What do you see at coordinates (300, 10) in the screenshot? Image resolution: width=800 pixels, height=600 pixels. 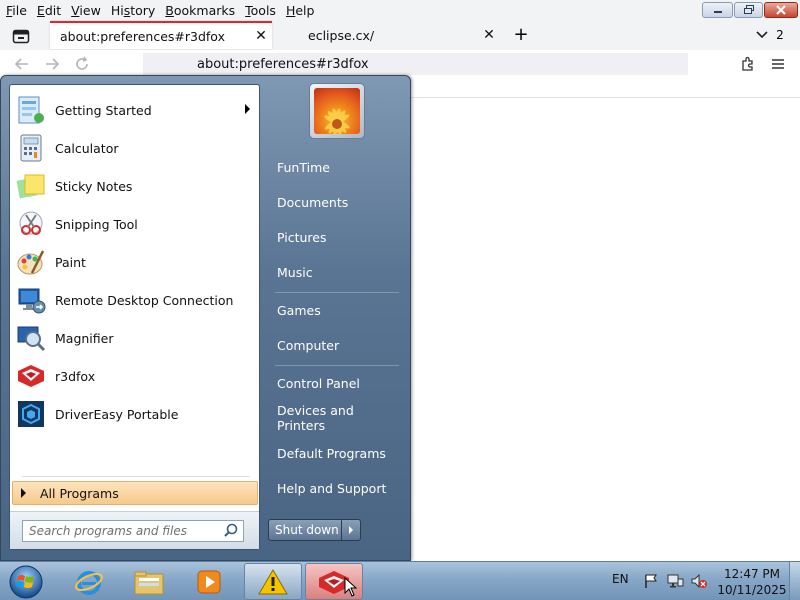 I see `menu-help: Help` at bounding box center [300, 10].